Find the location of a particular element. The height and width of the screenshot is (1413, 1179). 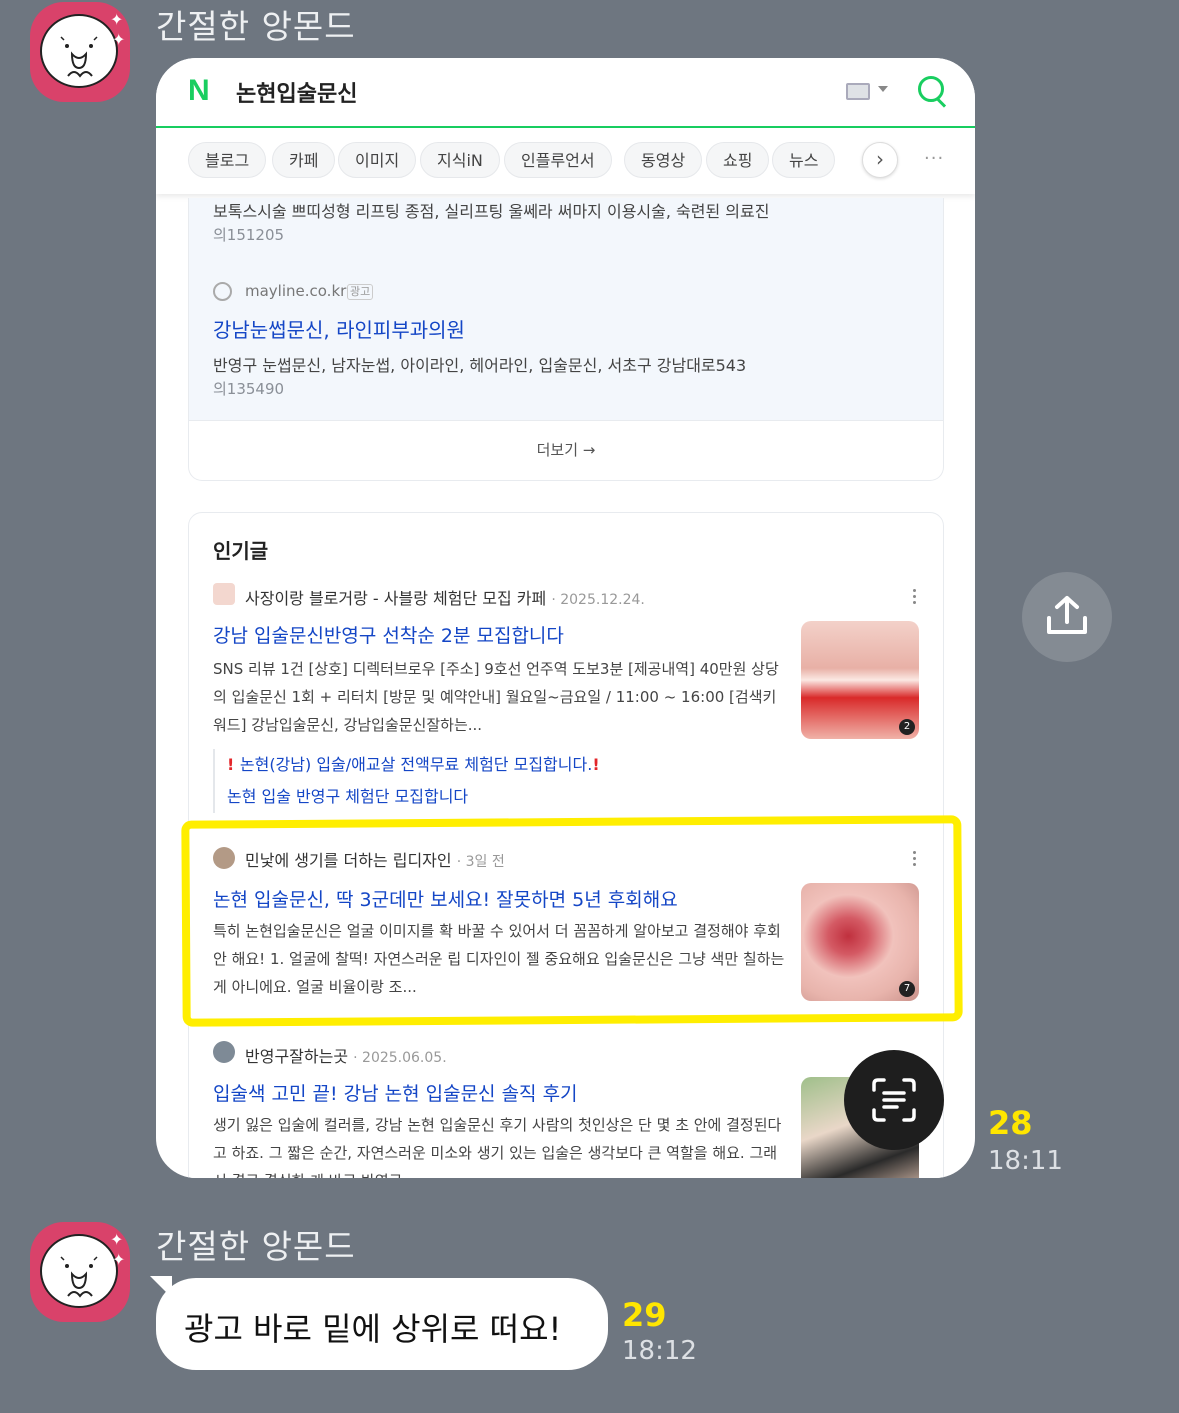

keyboard-icon is located at coordinates (858, 91).